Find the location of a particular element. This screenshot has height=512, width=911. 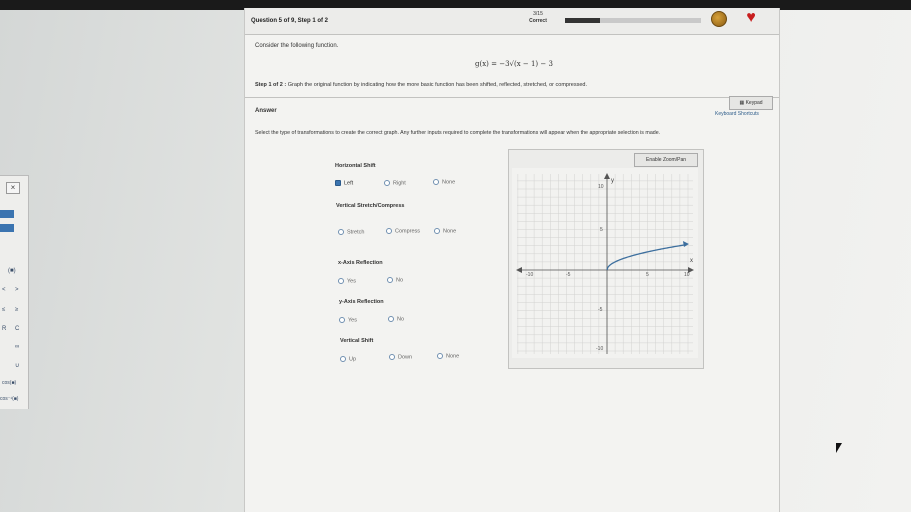

keypad-key: (■) is located at coordinates (12, 271).